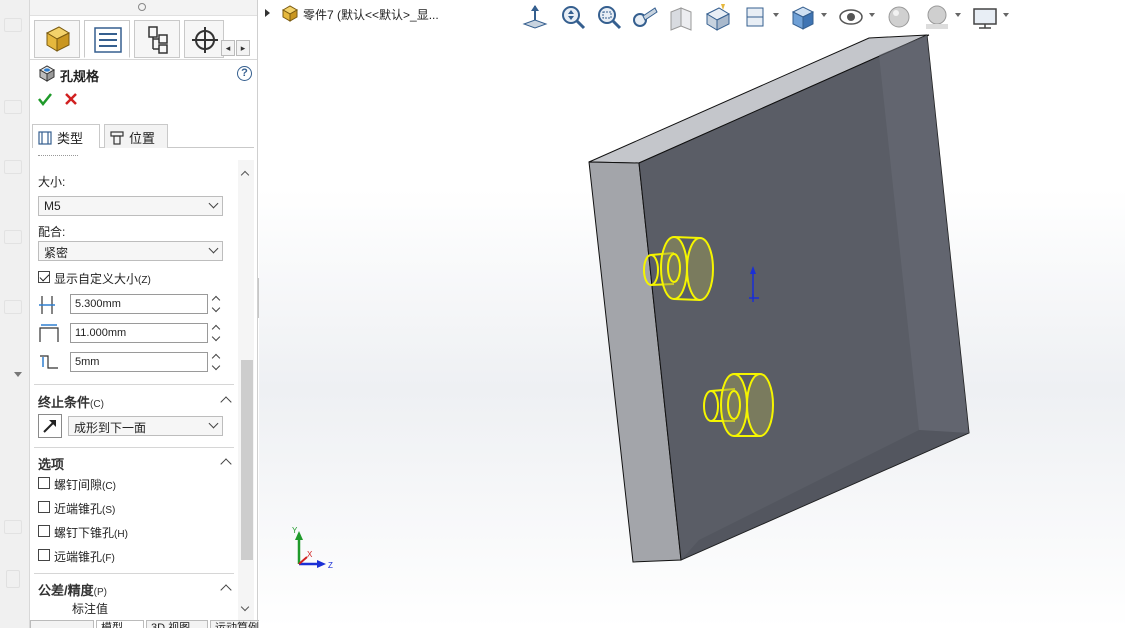 The height and width of the screenshot is (628, 1125). What do you see at coordinates (985, 17) in the screenshot?
I see `view-settings-icon` at bounding box center [985, 17].